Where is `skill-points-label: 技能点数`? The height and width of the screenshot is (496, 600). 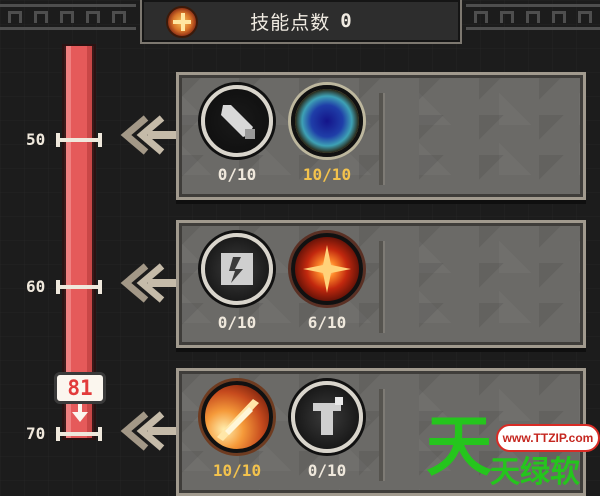
skill-points-label: 技能点数 is located at coordinates (290, 22).